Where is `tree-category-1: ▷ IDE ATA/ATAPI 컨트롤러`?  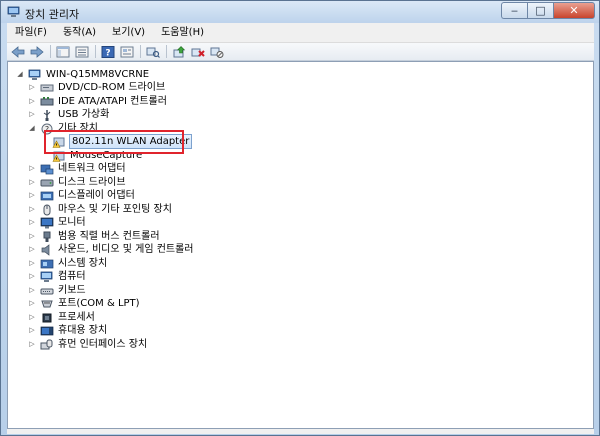
tree-category-1: ▷ IDE ATA/ATAPI 컨트롤러 is located at coordinates (98, 101).